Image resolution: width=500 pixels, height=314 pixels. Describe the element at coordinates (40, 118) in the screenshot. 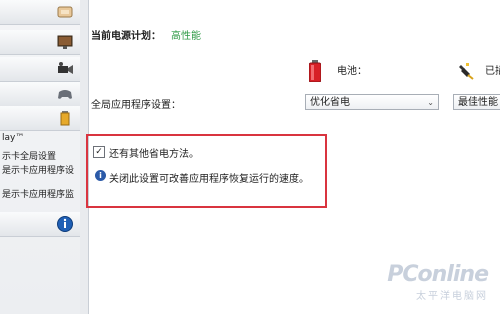

I see `sidebar-item-power` at that location.